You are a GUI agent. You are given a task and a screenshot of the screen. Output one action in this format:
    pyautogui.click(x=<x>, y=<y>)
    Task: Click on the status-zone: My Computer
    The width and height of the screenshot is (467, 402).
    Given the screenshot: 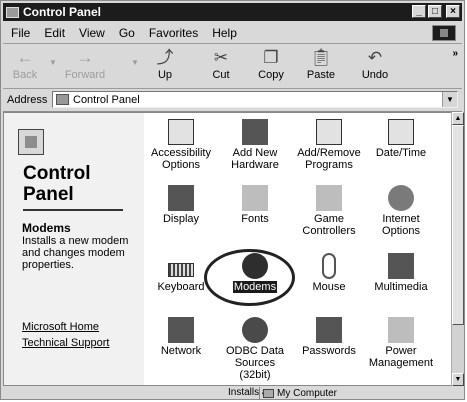 What is the action you would take?
    pyautogui.click(x=321, y=393)
    